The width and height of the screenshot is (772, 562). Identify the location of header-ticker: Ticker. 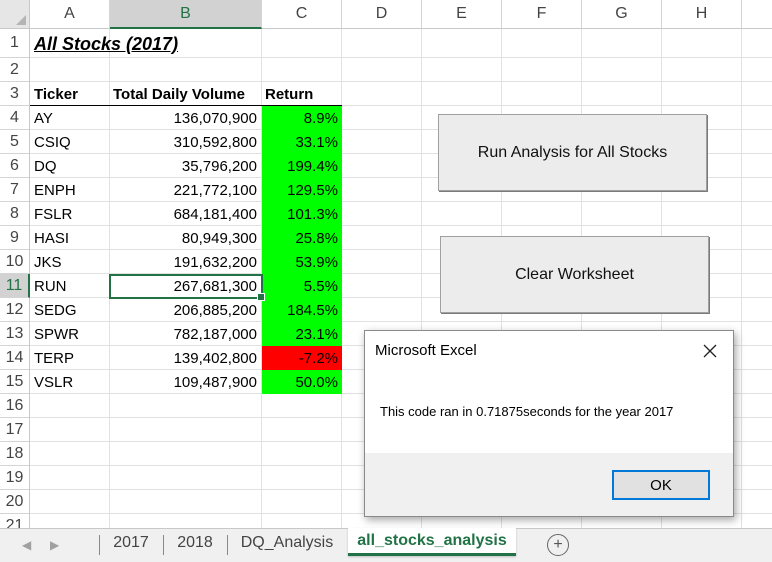
(69, 94).